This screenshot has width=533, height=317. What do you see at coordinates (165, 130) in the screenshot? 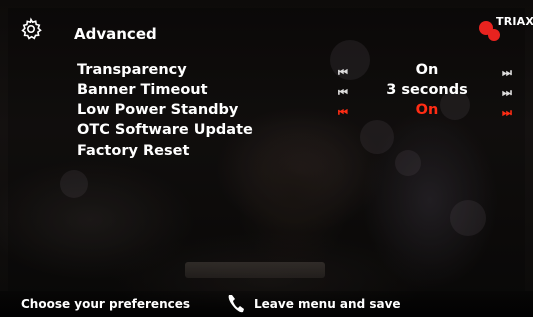
I see `menu-item-otc-software-update: OTC Software Update` at bounding box center [165, 130].